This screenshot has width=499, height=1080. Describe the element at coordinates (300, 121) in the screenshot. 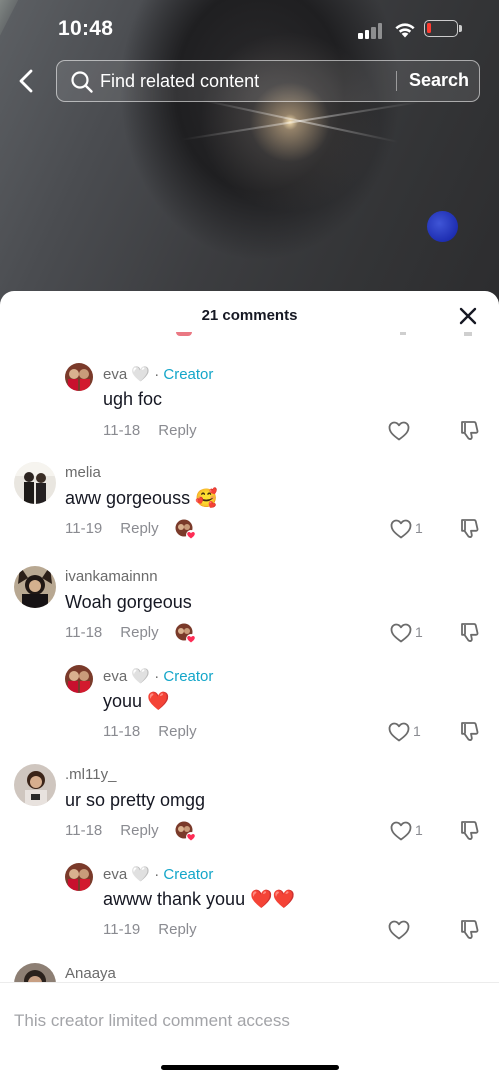

I see `light-streak` at that location.